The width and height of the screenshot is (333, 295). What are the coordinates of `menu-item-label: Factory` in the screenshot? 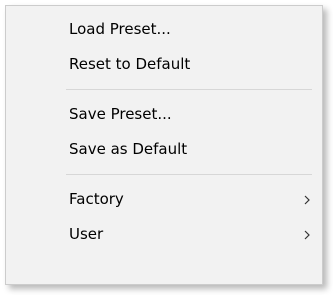 It's located at (96, 199).